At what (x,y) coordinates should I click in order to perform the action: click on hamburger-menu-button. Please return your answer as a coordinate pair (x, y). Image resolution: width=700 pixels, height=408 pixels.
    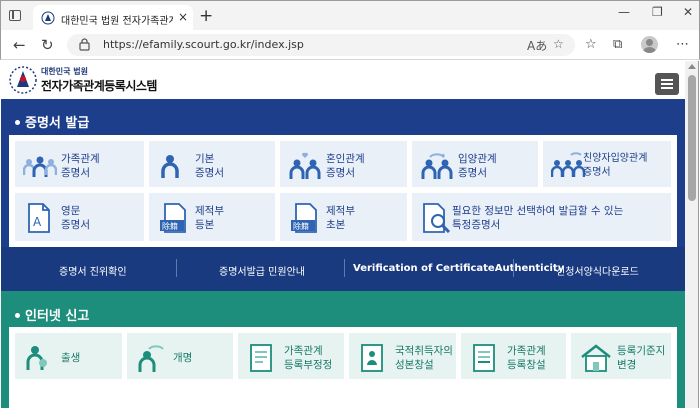
    Looking at the image, I should click on (667, 84).